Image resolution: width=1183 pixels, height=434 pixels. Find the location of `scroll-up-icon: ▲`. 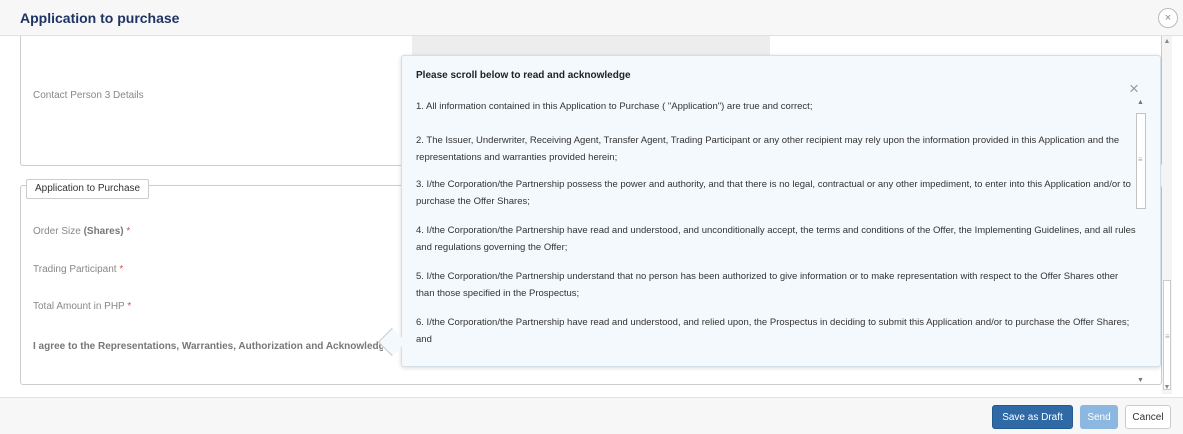

scroll-up-icon: ▲ is located at coordinates (1140, 102).